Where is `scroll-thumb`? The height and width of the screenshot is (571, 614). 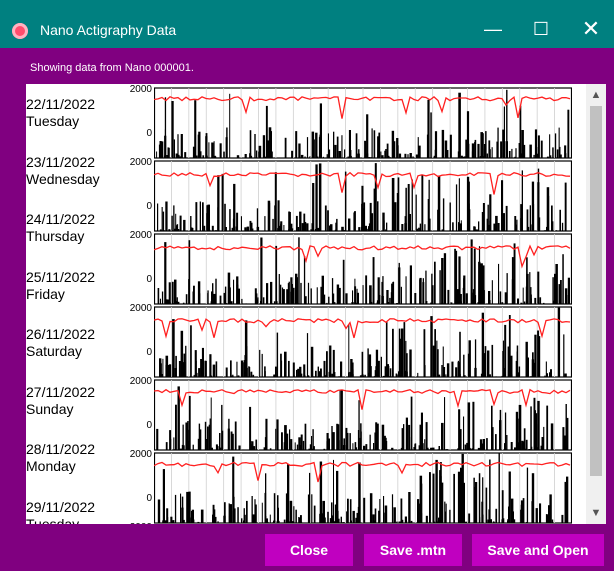 scroll-thumb is located at coordinates (596, 291).